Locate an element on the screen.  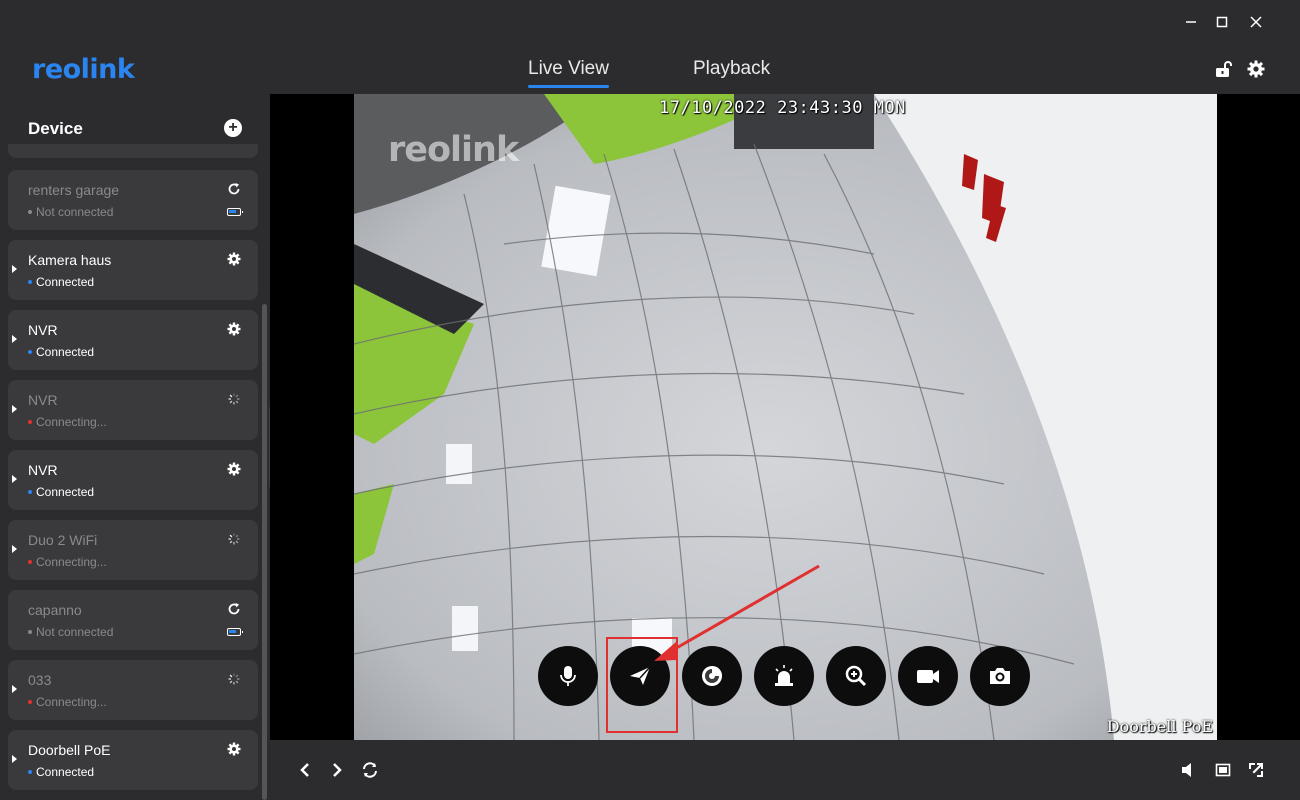
device-card-partial is located at coordinates (133, 151).